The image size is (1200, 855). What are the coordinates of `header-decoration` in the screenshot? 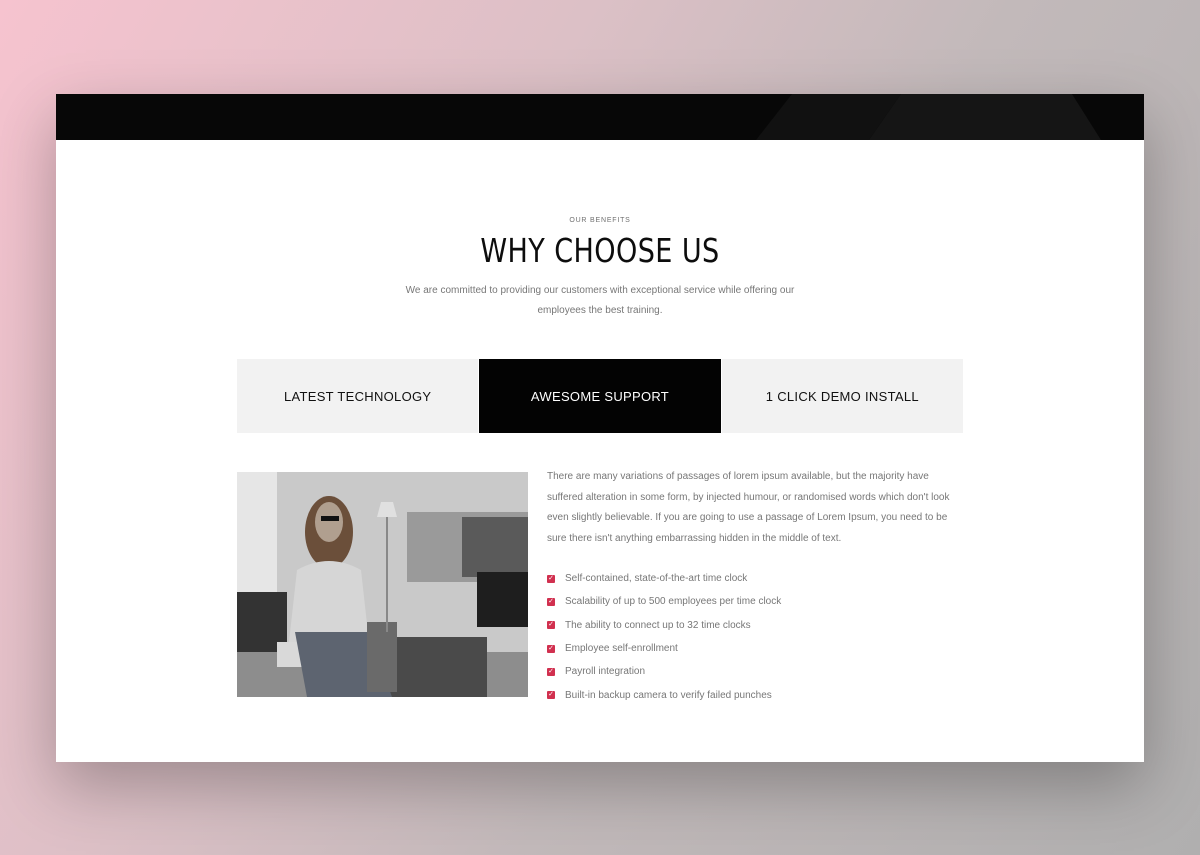 It's located at (928, 117).